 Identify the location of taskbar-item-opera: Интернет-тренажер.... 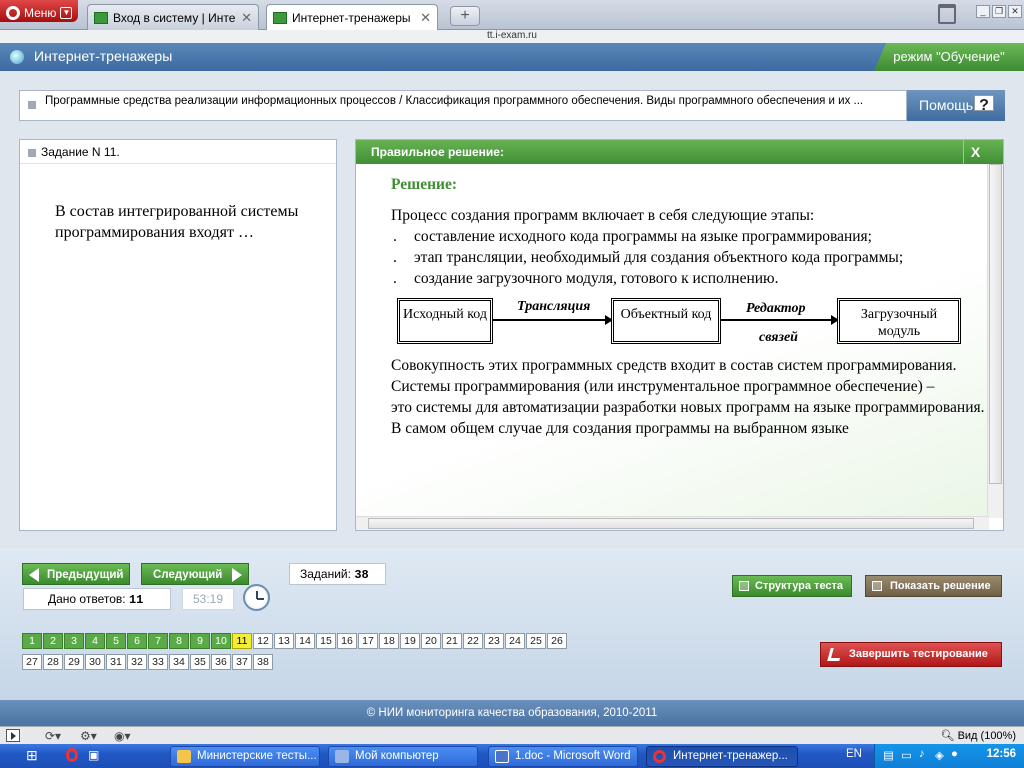
(722, 756).